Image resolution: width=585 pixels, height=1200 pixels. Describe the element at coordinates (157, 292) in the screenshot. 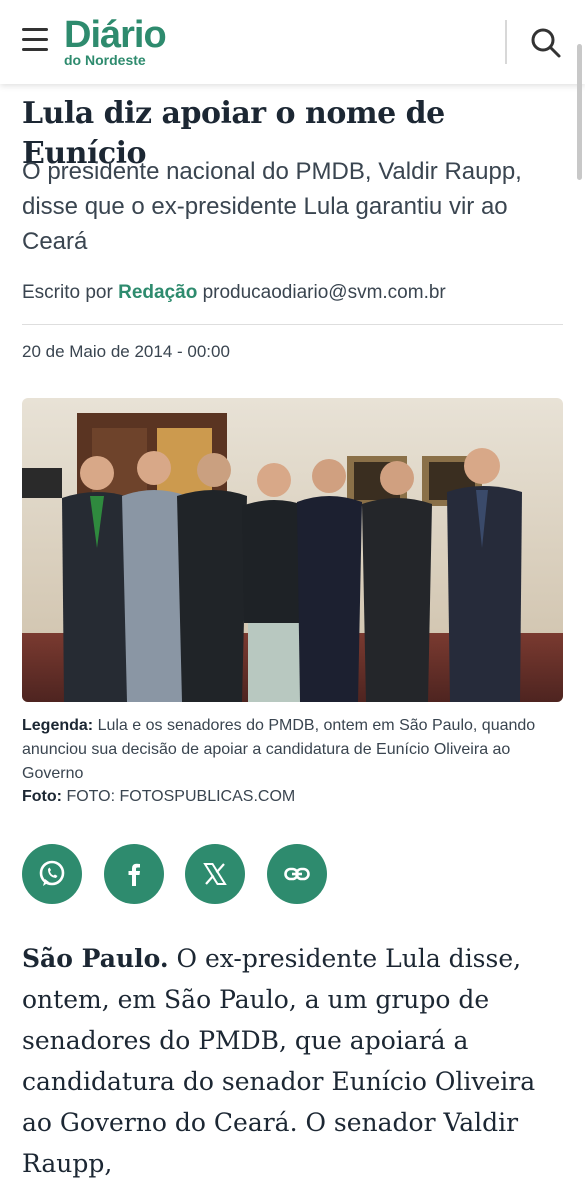

I see `author-link: Redação` at that location.